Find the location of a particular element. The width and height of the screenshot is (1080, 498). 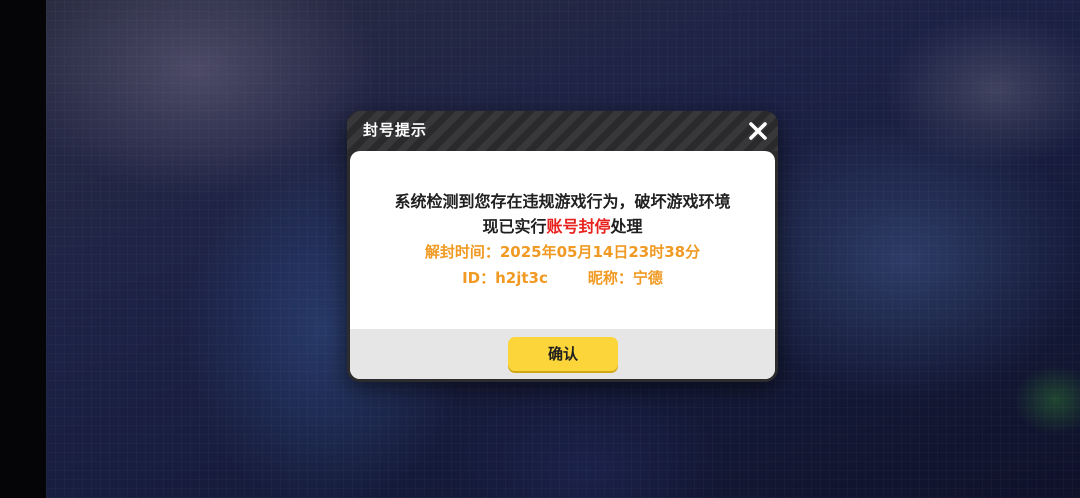

nickname-value: 宁德 is located at coordinates (647, 278).